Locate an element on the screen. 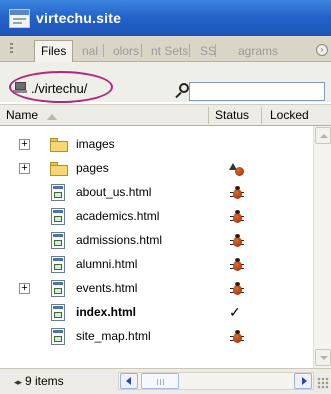 This screenshot has height=394, width=331. file-name: about_us.html is located at coordinates (114, 192).